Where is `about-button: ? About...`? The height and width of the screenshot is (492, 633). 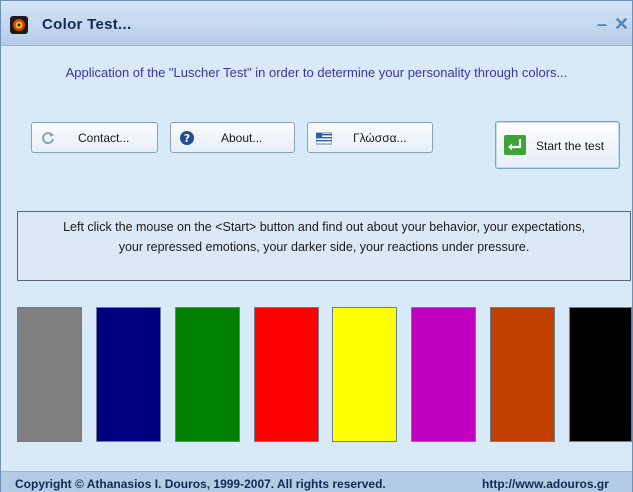 about-button: ? About... is located at coordinates (232, 137).